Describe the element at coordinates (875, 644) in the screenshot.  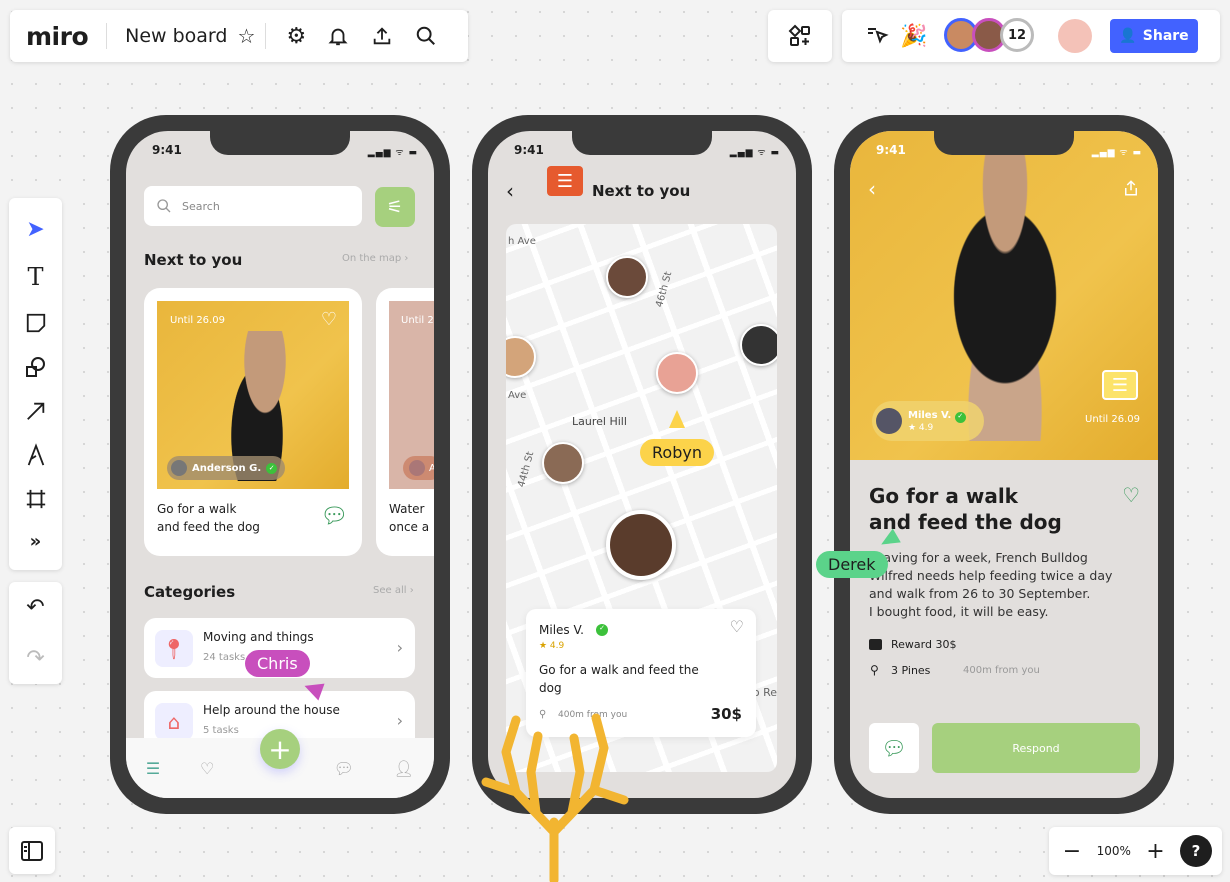
I see `wallet-icon` at that location.